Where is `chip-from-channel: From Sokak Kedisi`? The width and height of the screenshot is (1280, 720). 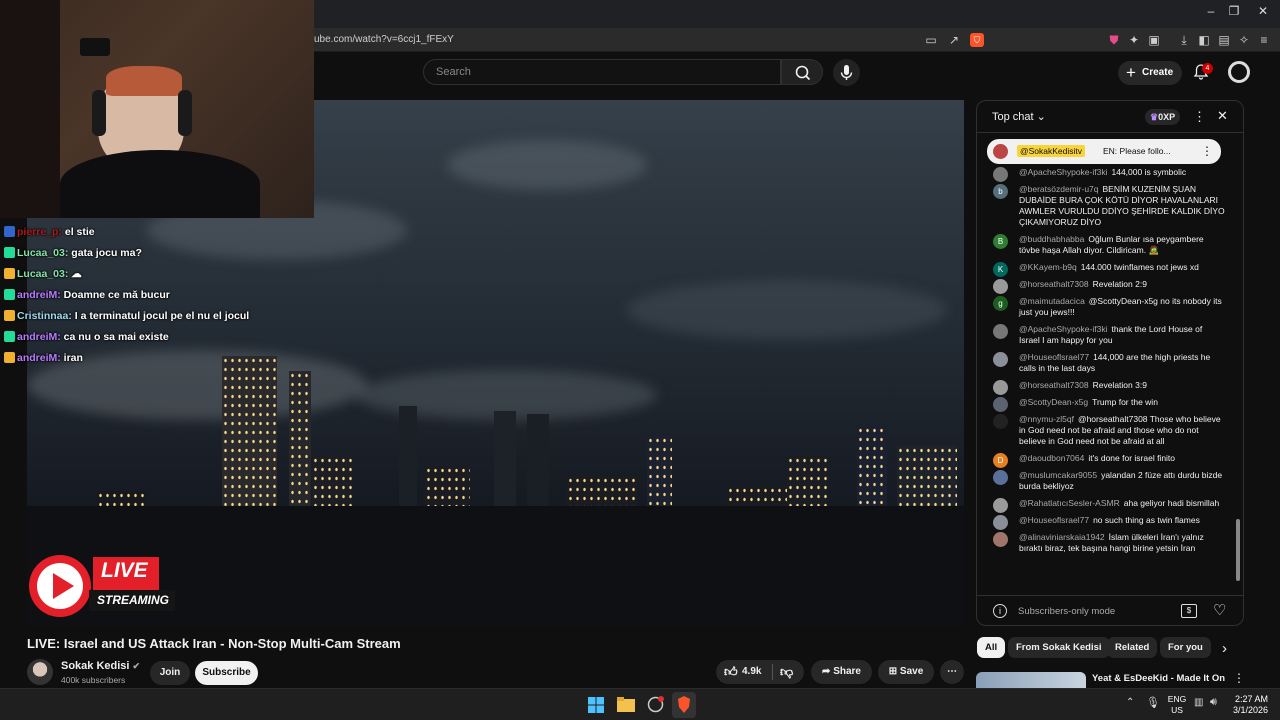 chip-from-channel: From Sokak Kedisi is located at coordinates (1059, 647).